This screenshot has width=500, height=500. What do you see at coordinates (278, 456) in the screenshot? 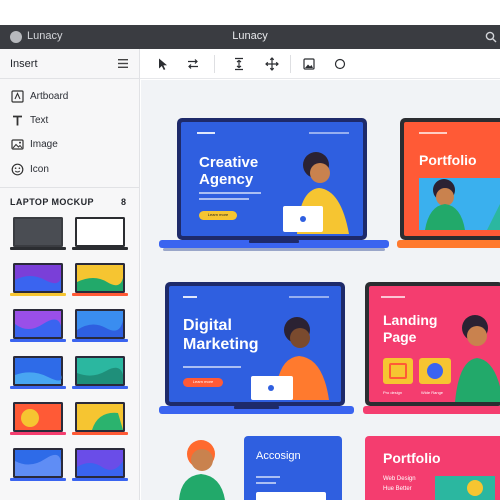
I see `mockup-title: Accosign` at bounding box center [278, 456].